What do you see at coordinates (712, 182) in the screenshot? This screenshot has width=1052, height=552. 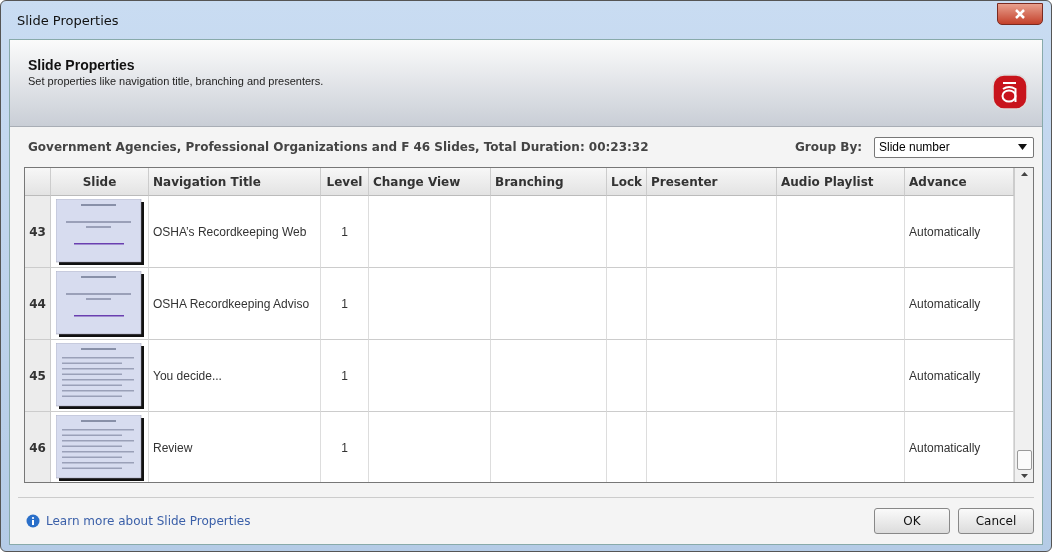 I see `column-header: Presenter` at bounding box center [712, 182].